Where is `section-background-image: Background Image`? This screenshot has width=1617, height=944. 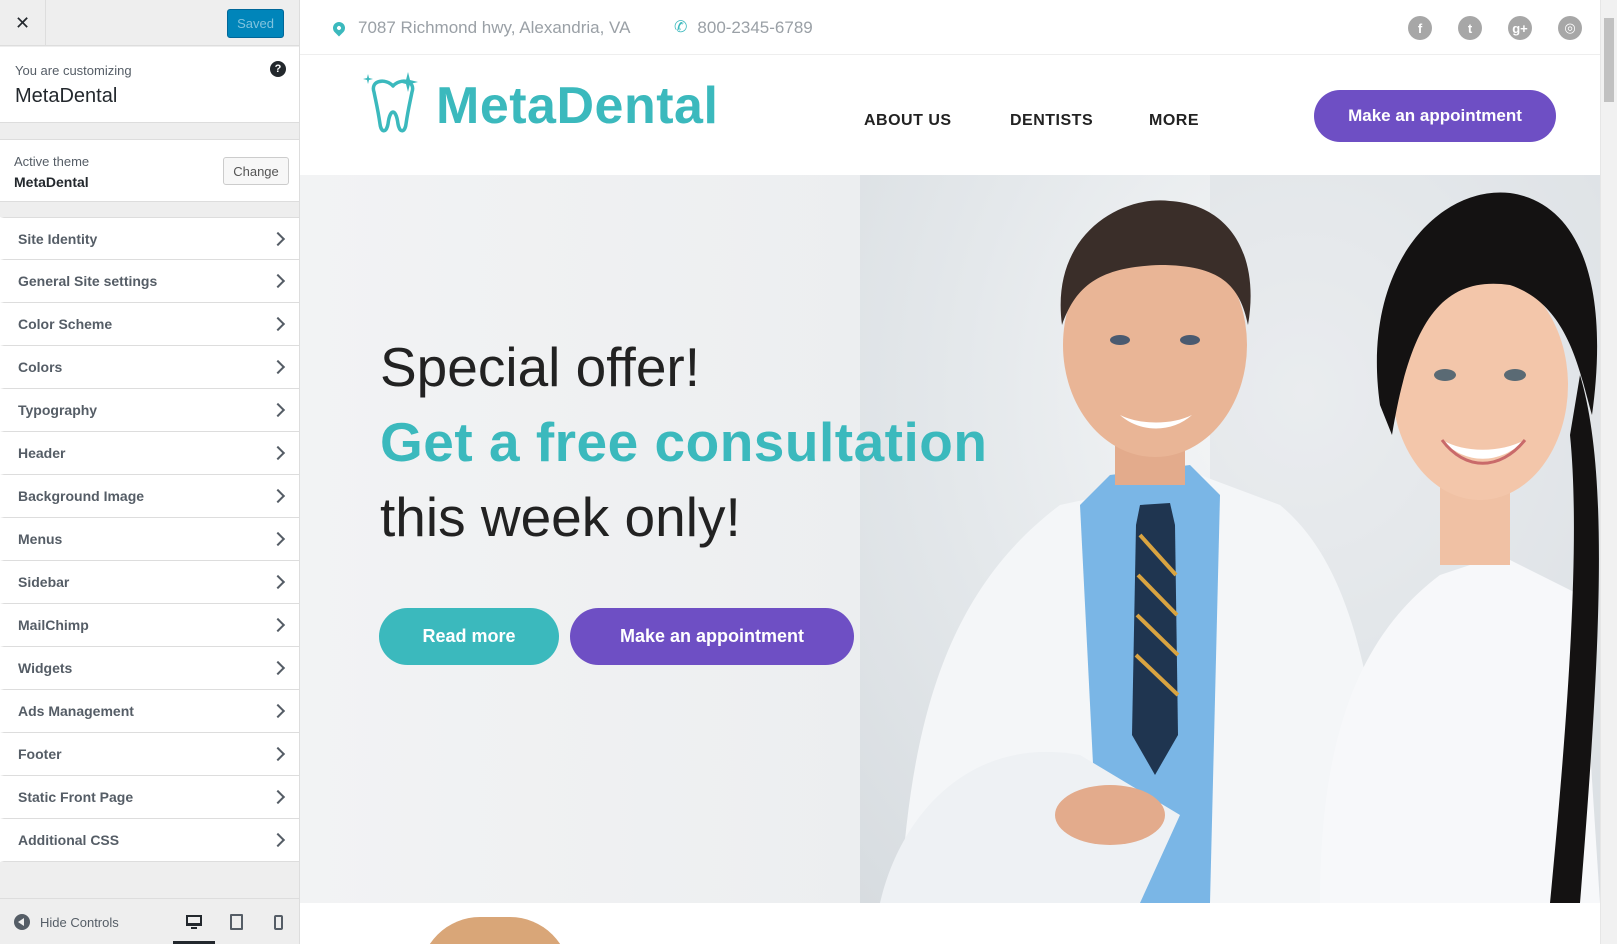 section-background-image: Background Image is located at coordinates (149, 496).